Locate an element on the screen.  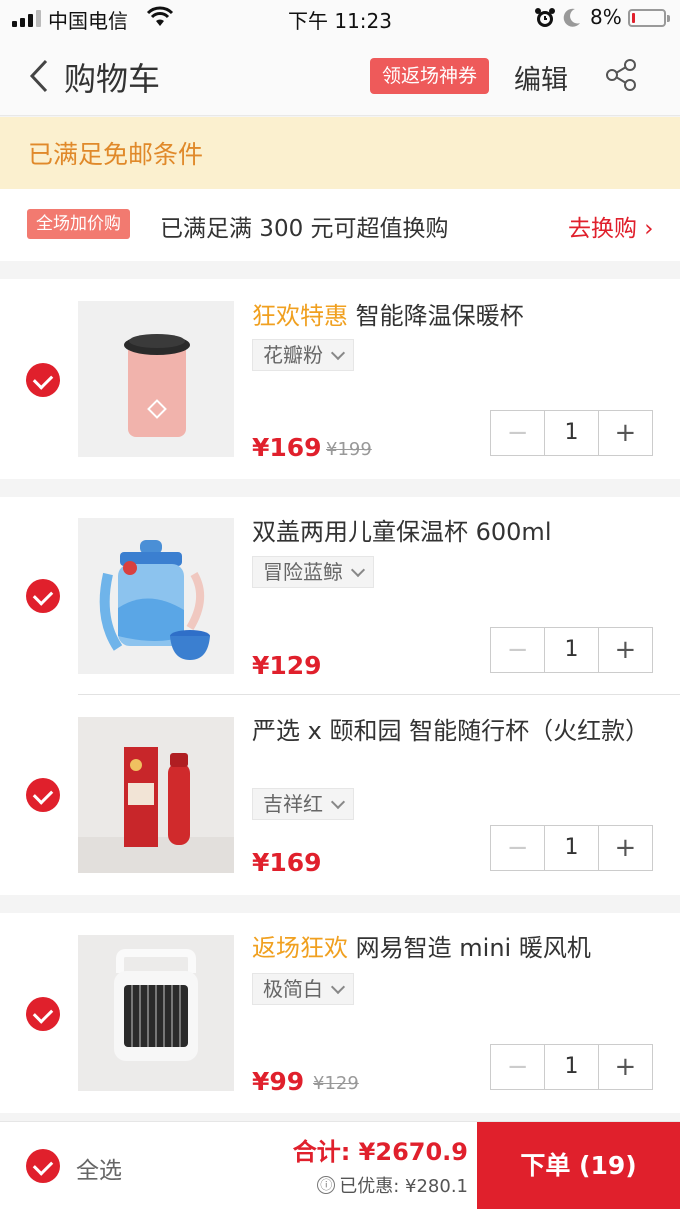
product-price: ¥99 is located at coordinates (278, 1081).